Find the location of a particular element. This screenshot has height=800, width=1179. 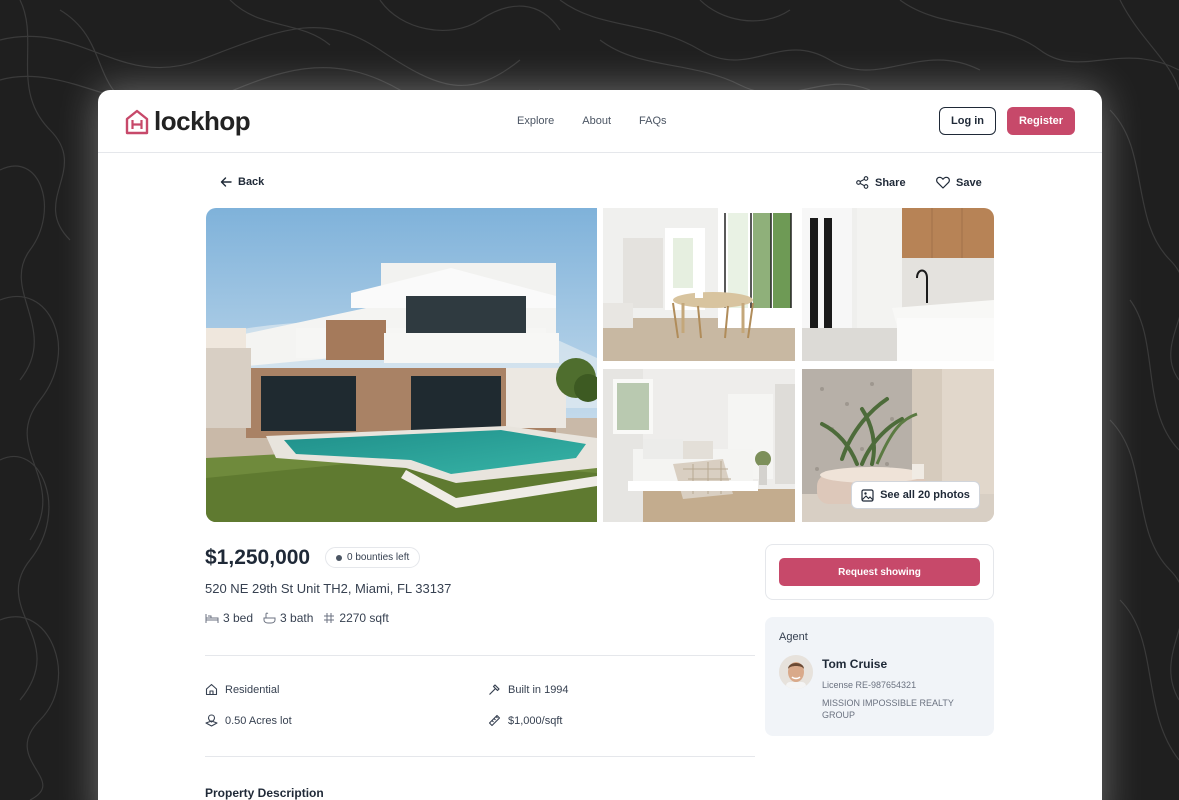

request-showing-card: Request showing is located at coordinates (879, 572).